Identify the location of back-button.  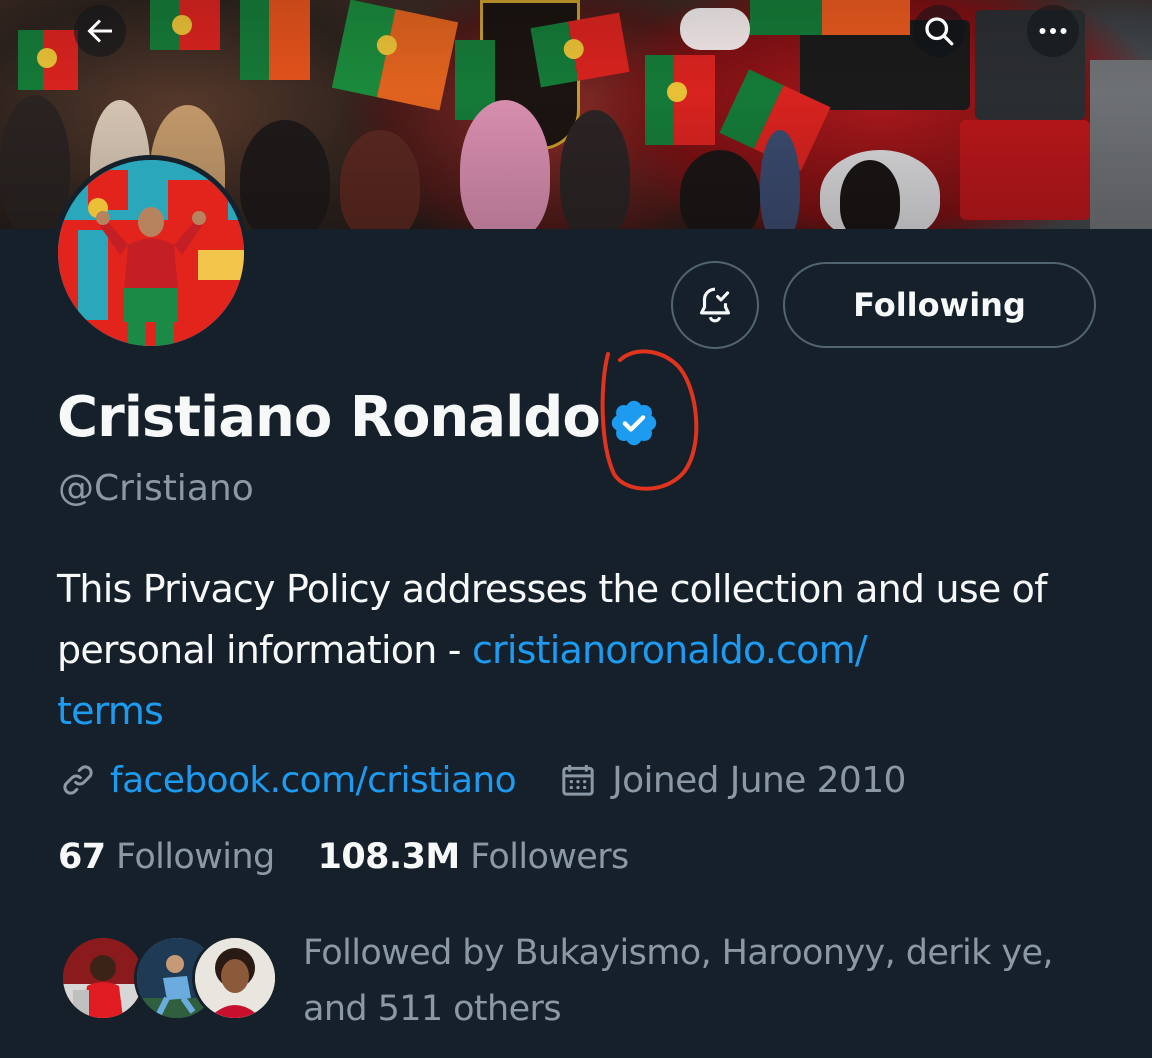
(100, 31).